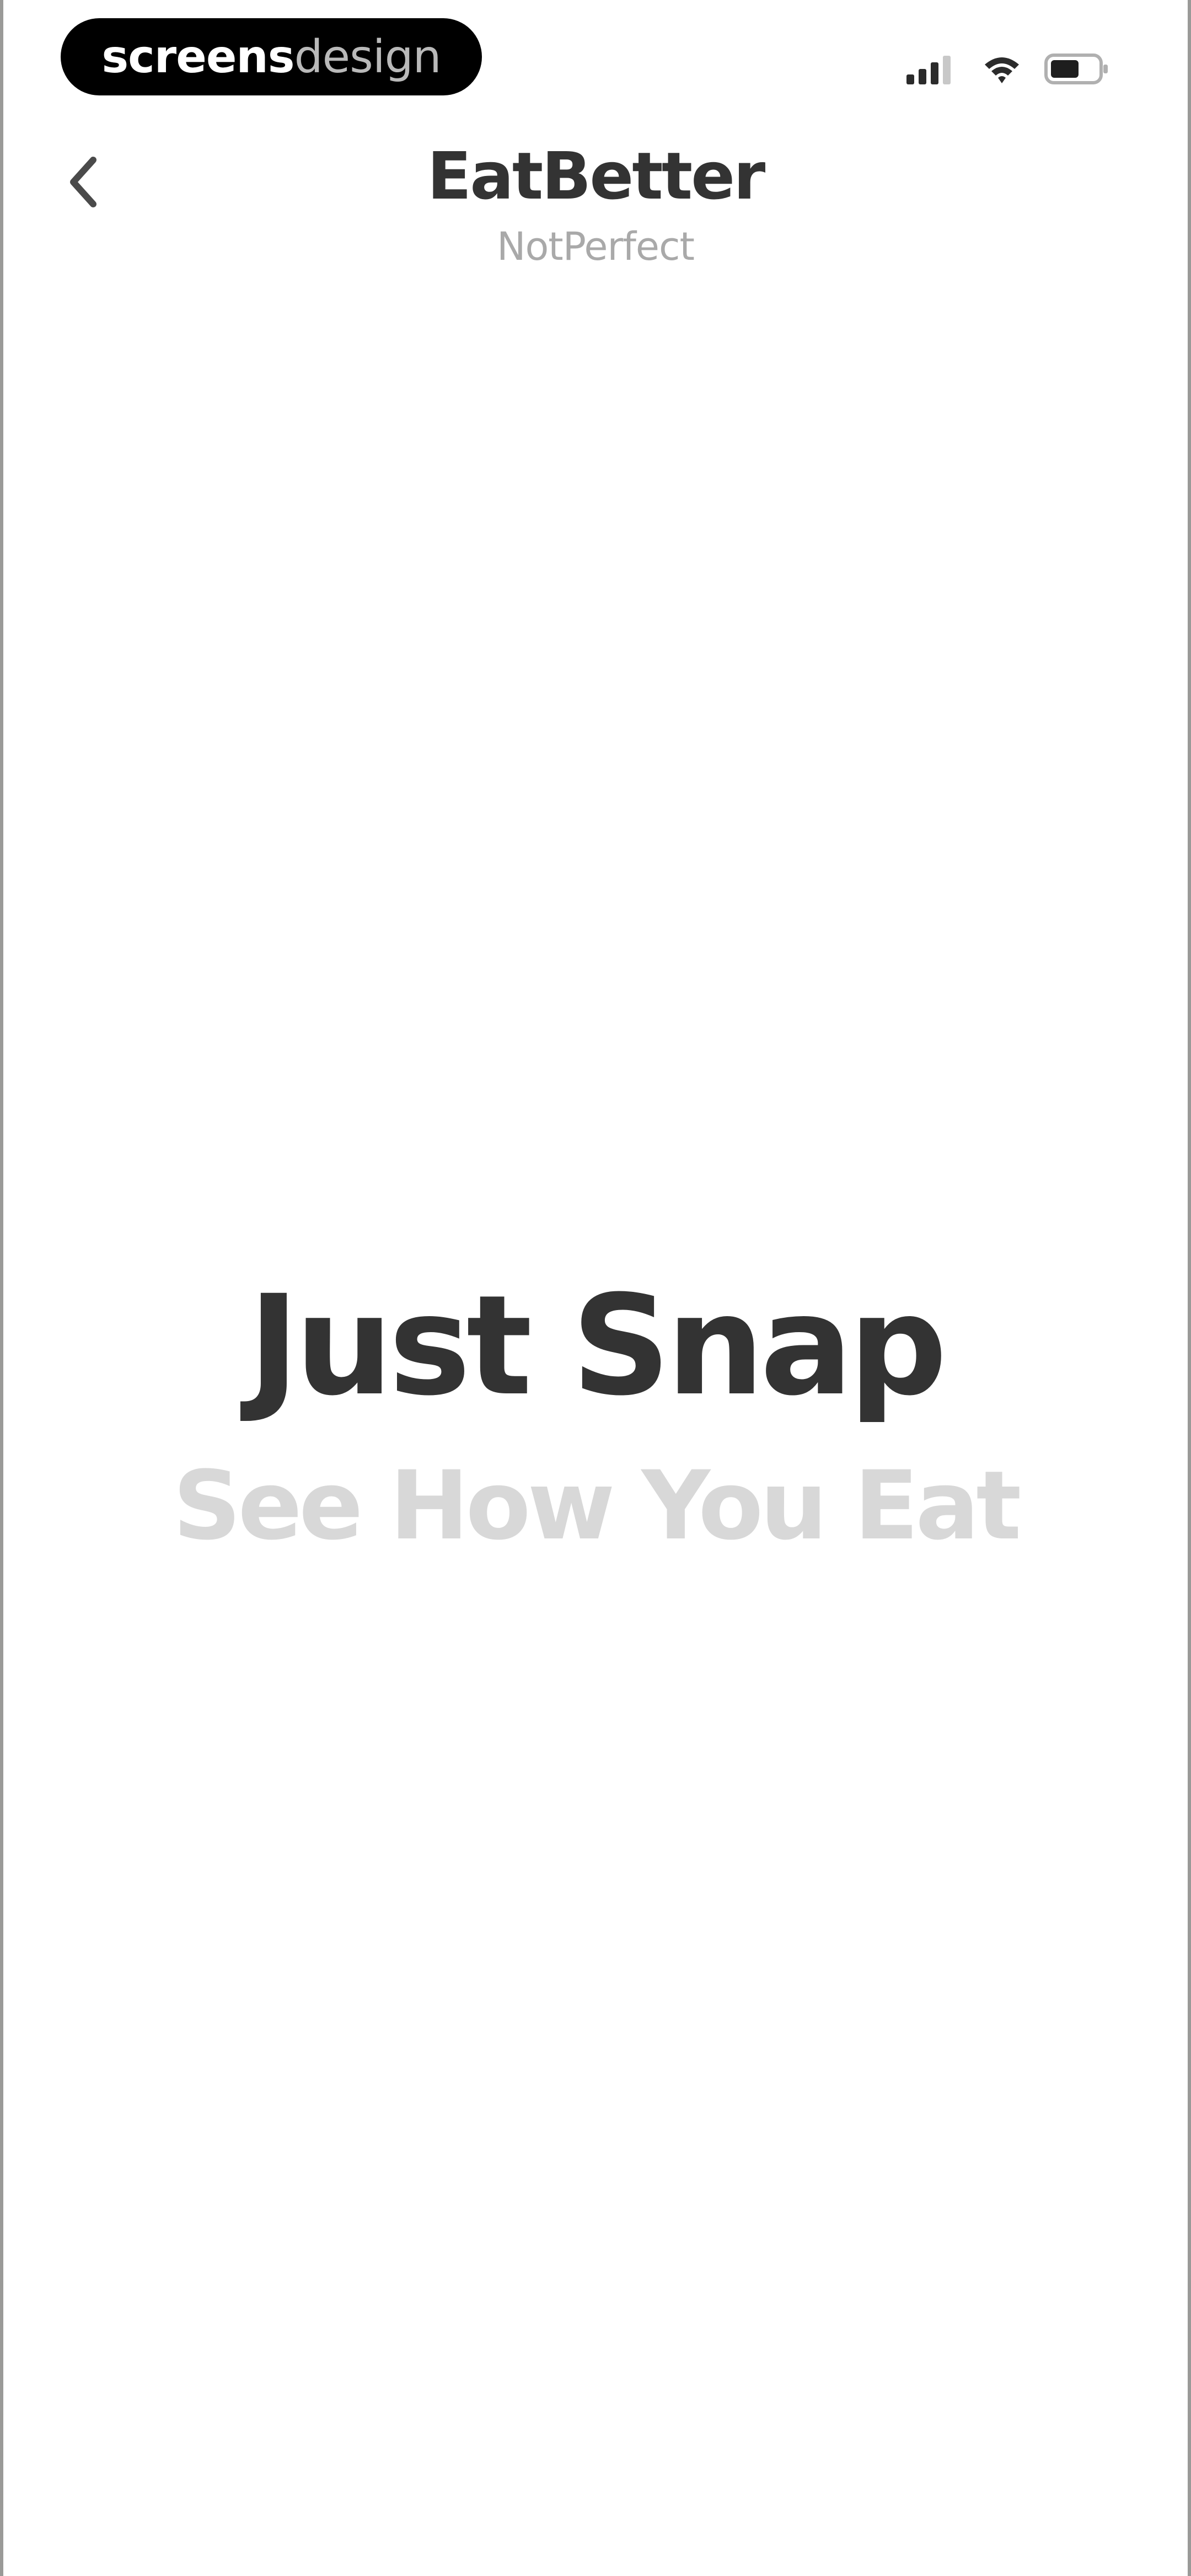  I want to click on hero-section: Just Snap See How You Eat, so click(595, 1415).